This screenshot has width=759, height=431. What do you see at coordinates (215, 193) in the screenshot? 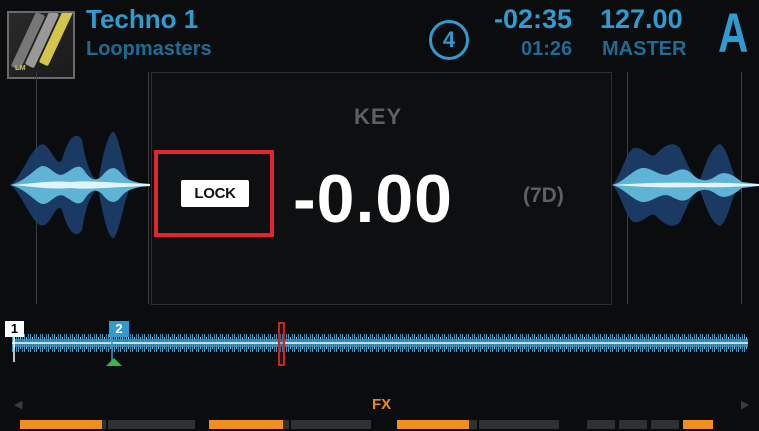
I see `key-lock-button: LOCK` at bounding box center [215, 193].